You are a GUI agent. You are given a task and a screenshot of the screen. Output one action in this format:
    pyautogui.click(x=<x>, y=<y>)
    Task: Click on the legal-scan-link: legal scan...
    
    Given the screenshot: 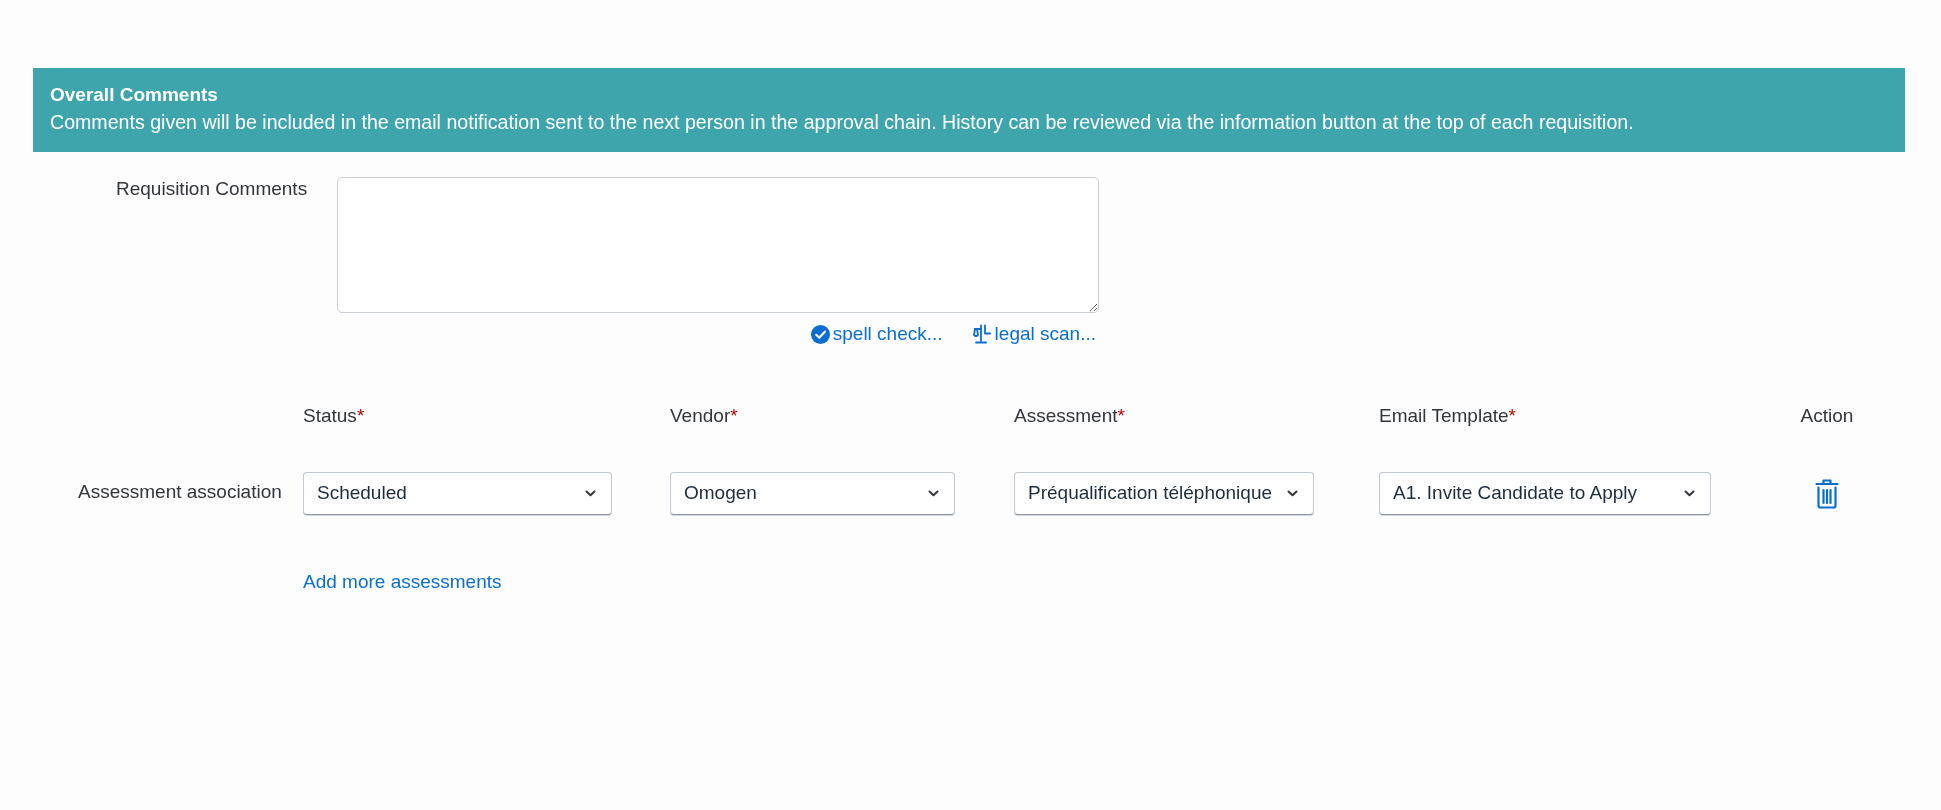 What is the action you would take?
    pyautogui.click(x=1034, y=334)
    